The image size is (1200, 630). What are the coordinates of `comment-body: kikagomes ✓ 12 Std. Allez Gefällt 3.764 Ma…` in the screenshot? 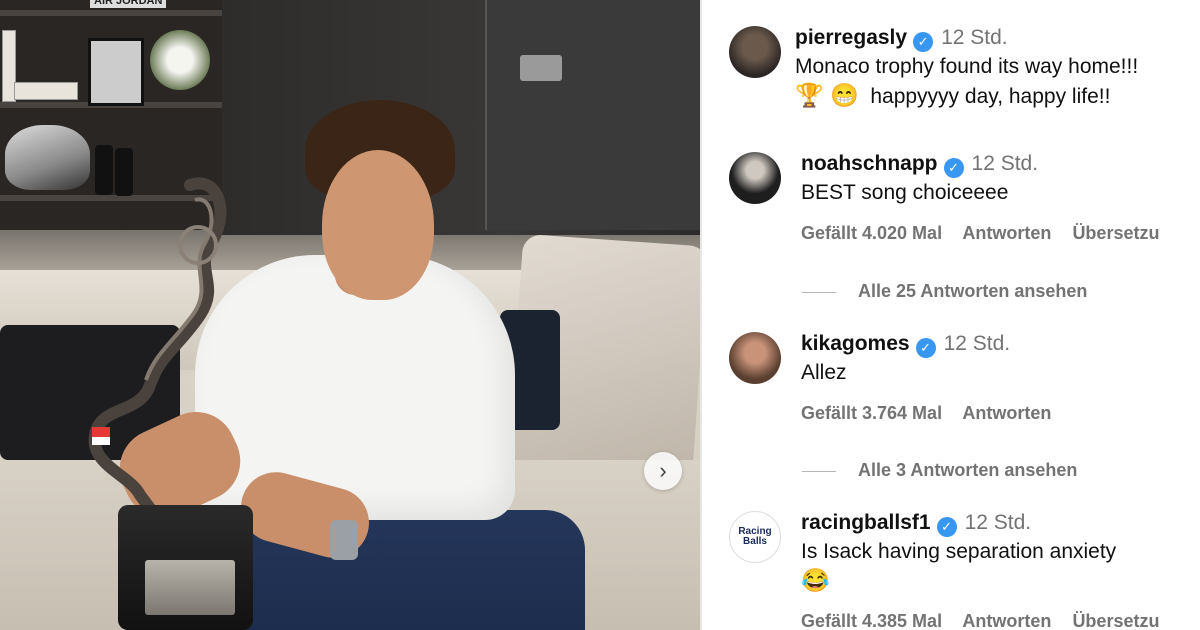 It's located at (1000, 378).